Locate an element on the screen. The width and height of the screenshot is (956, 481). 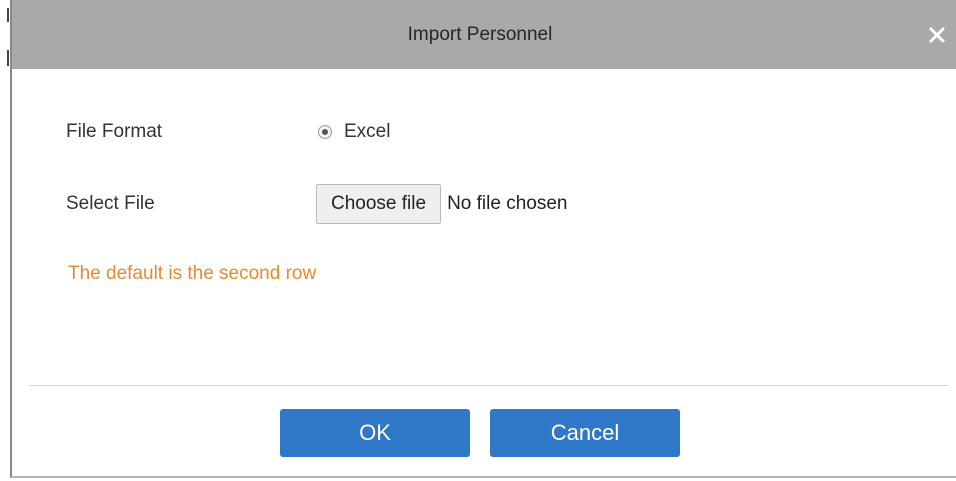
file-input: Choose file No file chosen is located at coordinates (441, 204).